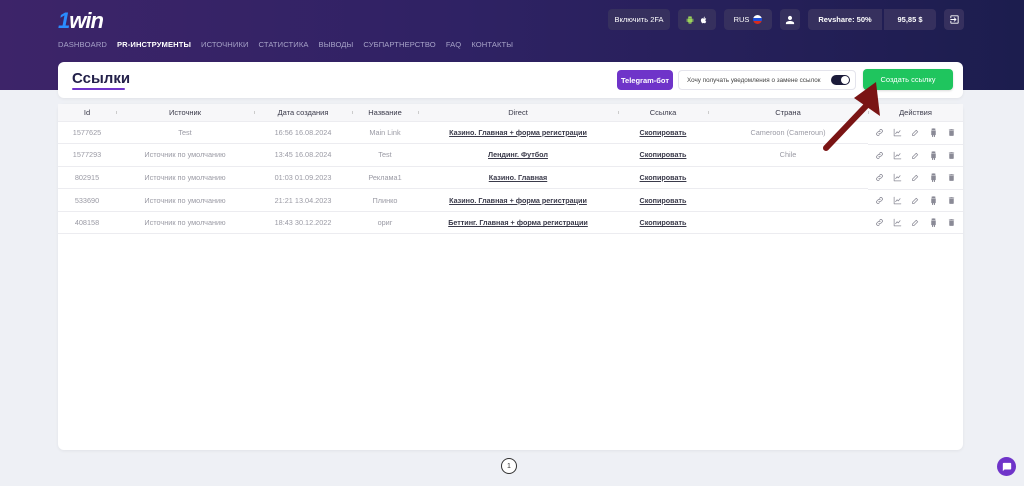 The image size is (1024, 486). Describe the element at coordinates (492, 44) in the screenshot. I see `nav-item-contacts: КОНТАКТЫ` at that location.